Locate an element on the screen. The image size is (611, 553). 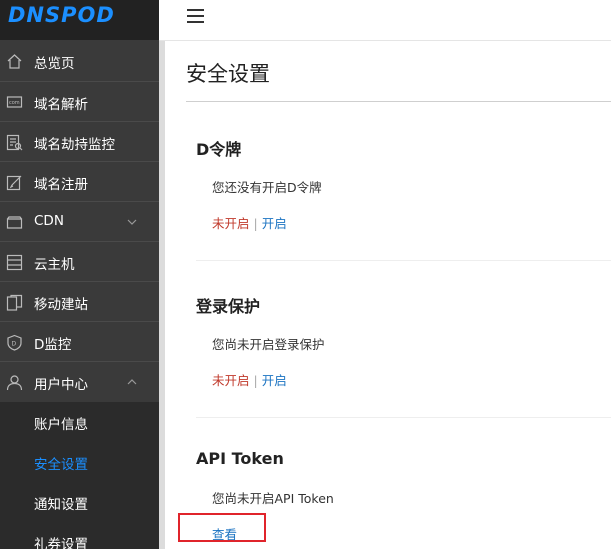
sidebar-item-label: 域名解析 is located at coordinates (61, 105).